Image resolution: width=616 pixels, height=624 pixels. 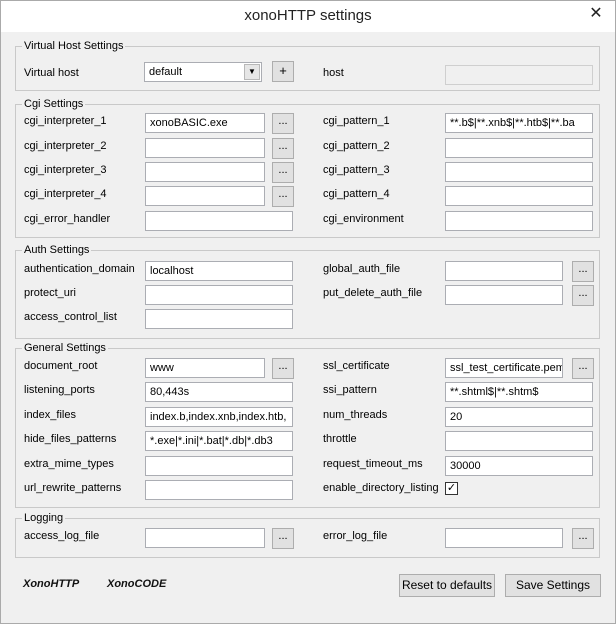 What do you see at coordinates (70, 317) in the screenshot?
I see `access-control-list-label: access_control_list` at bounding box center [70, 317].